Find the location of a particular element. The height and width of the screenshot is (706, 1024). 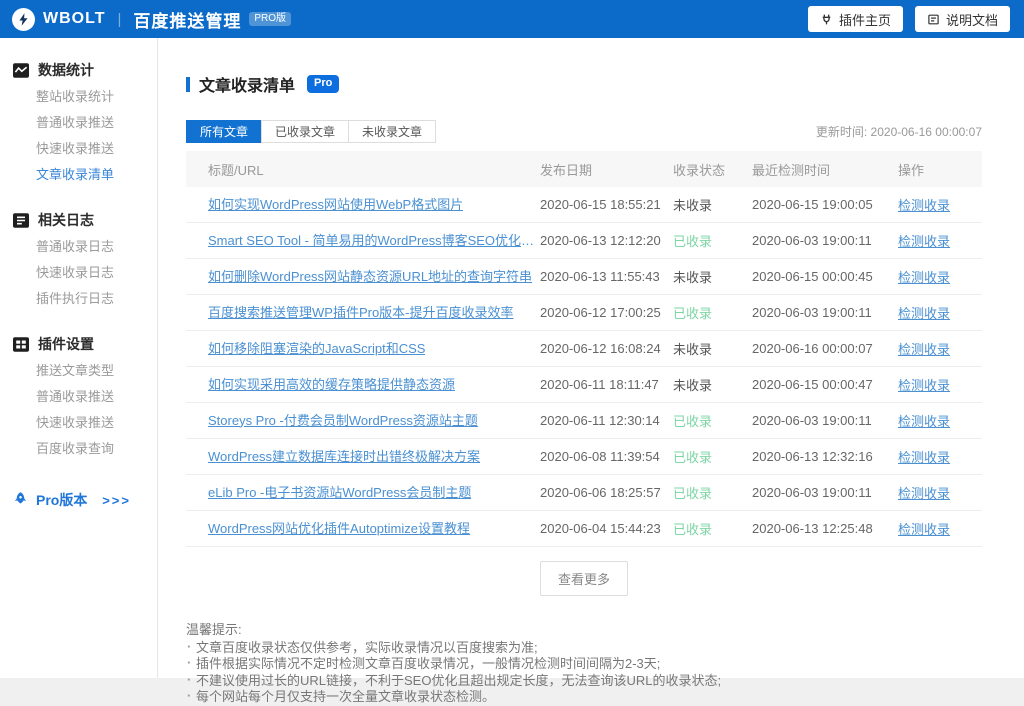

sidebar-item-fast-push: 快速收录推送 is located at coordinates (78, 149).